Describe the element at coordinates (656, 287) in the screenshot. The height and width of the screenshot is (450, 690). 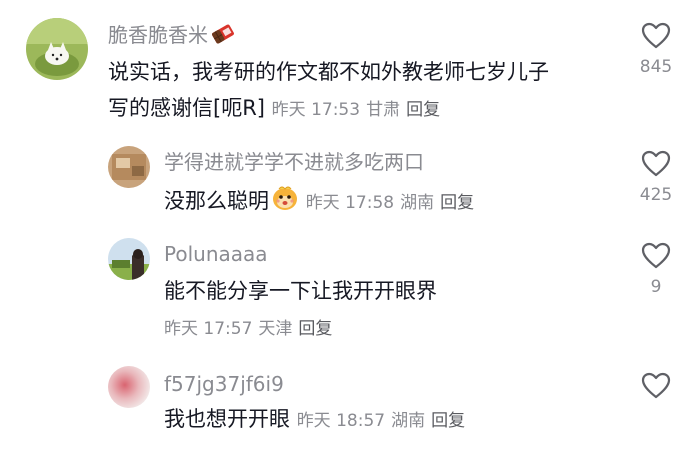
I see `like-count: 9` at that location.